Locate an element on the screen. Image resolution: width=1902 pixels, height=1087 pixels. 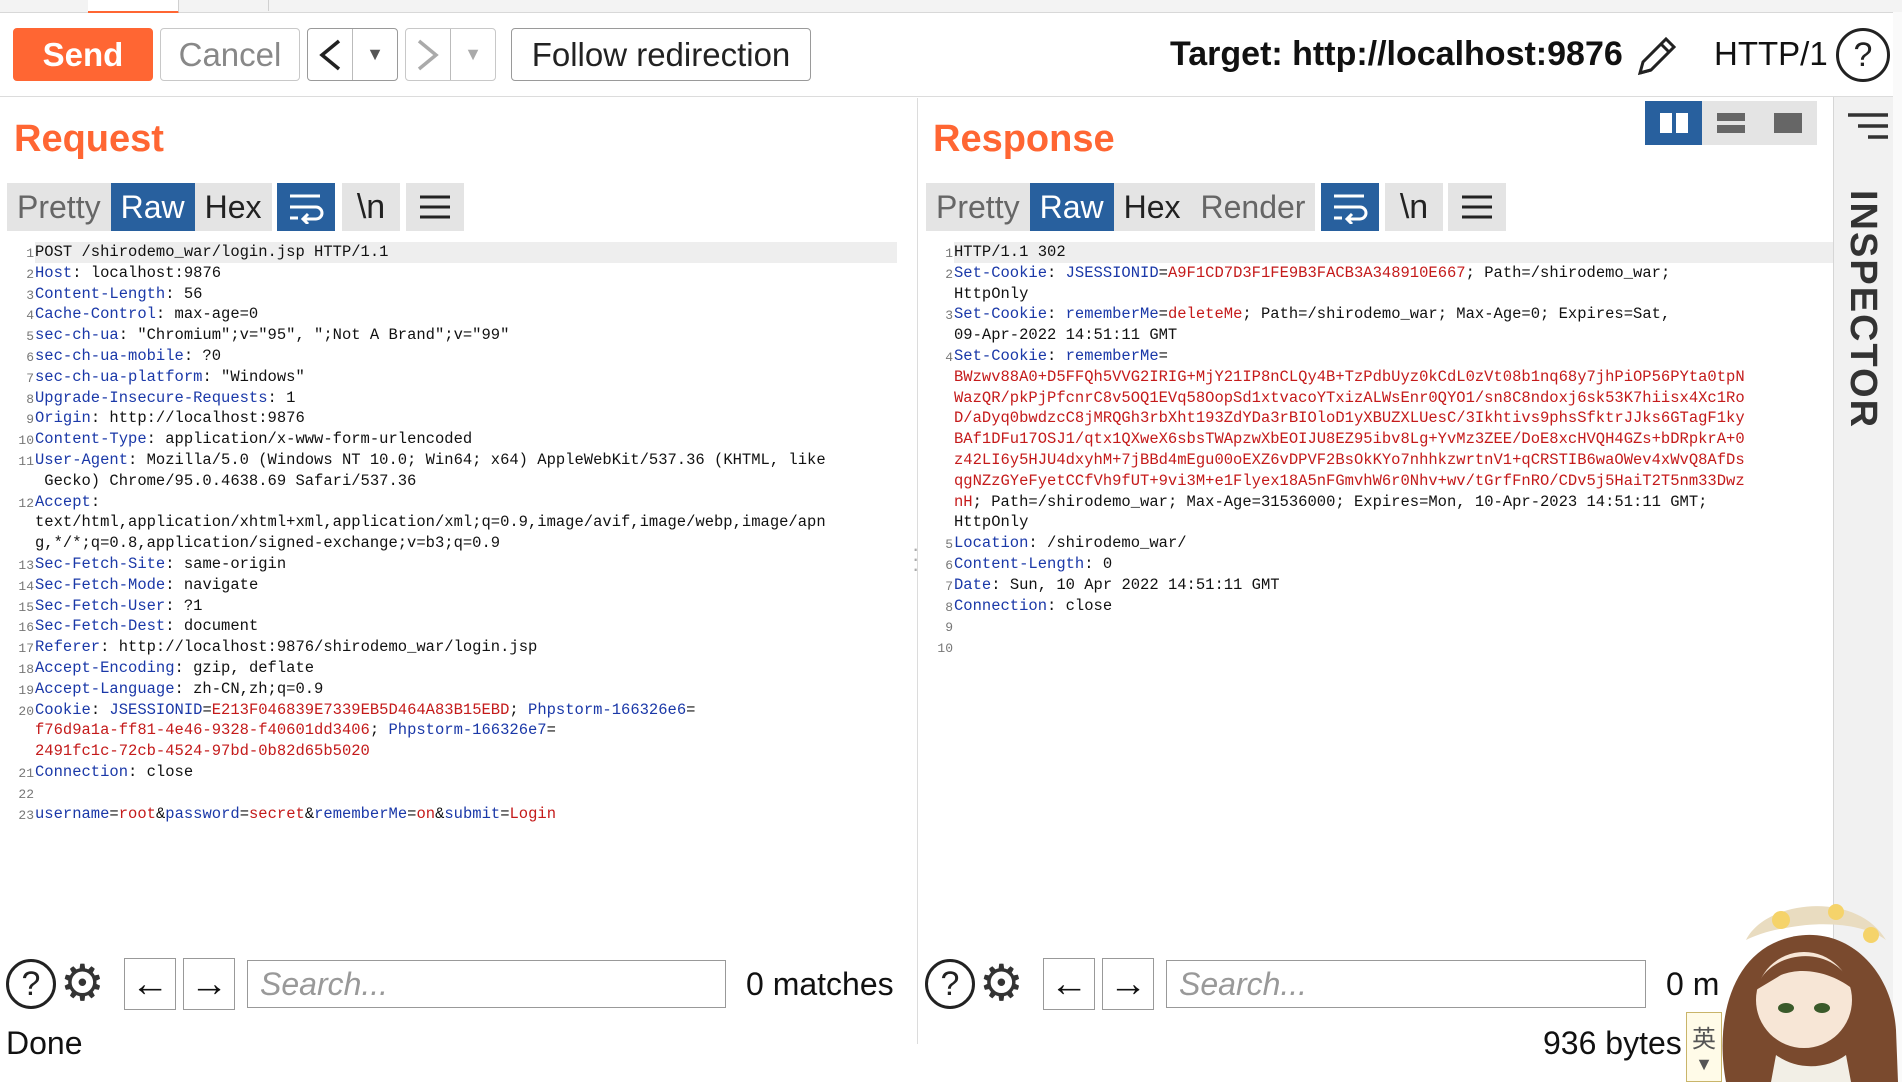
history-back-dropdown-icon: ▼ is located at coordinates (375, 54).